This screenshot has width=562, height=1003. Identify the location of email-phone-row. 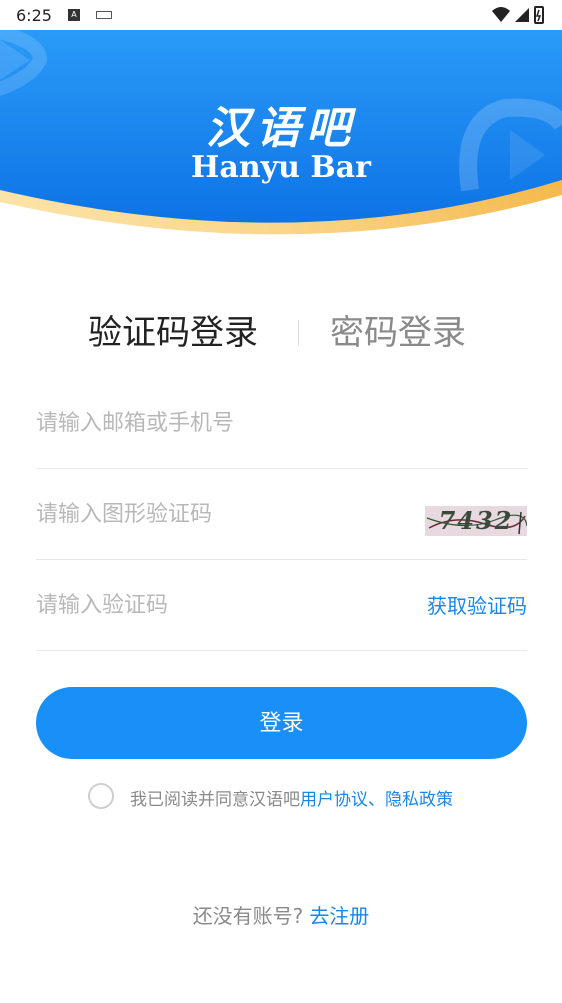
(281, 423).